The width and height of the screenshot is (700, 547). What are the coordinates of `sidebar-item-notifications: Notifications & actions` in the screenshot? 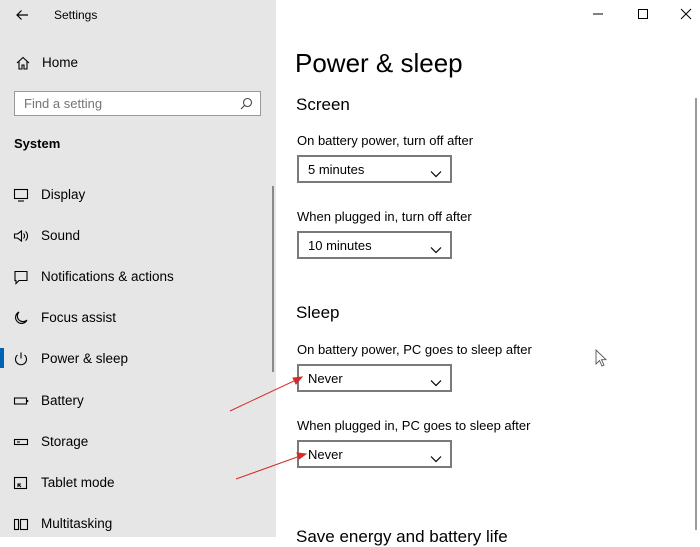 It's located at (135, 276).